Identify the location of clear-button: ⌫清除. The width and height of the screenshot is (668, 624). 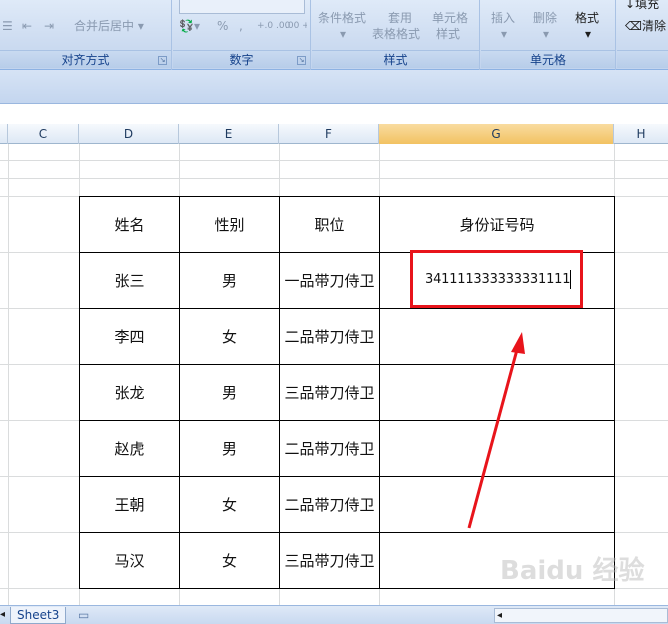
(645, 26).